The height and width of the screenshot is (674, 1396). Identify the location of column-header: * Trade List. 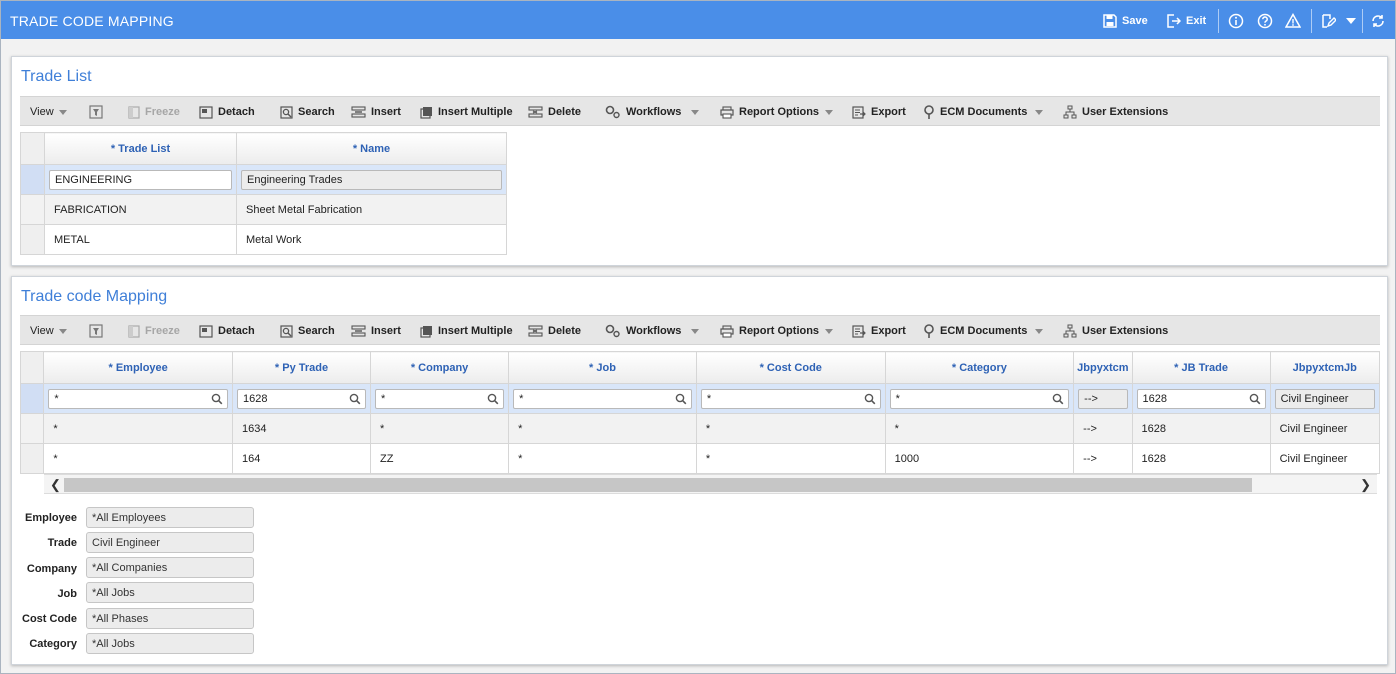
(140, 148).